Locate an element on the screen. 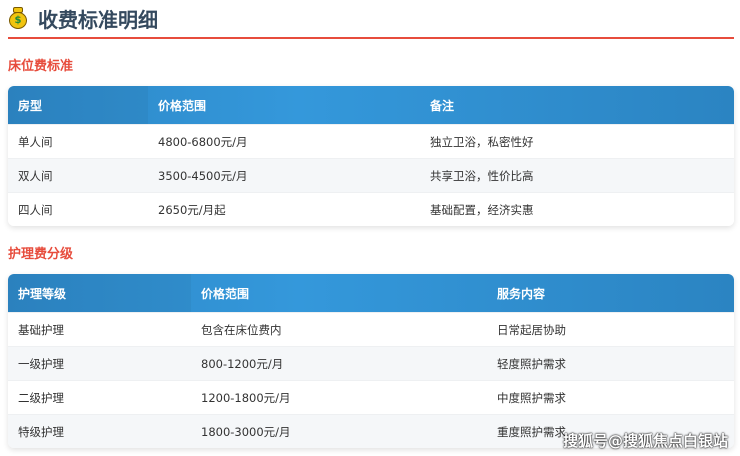 This screenshot has width=740, height=456. care-section-title: 护理费分级 is located at coordinates (41, 254).